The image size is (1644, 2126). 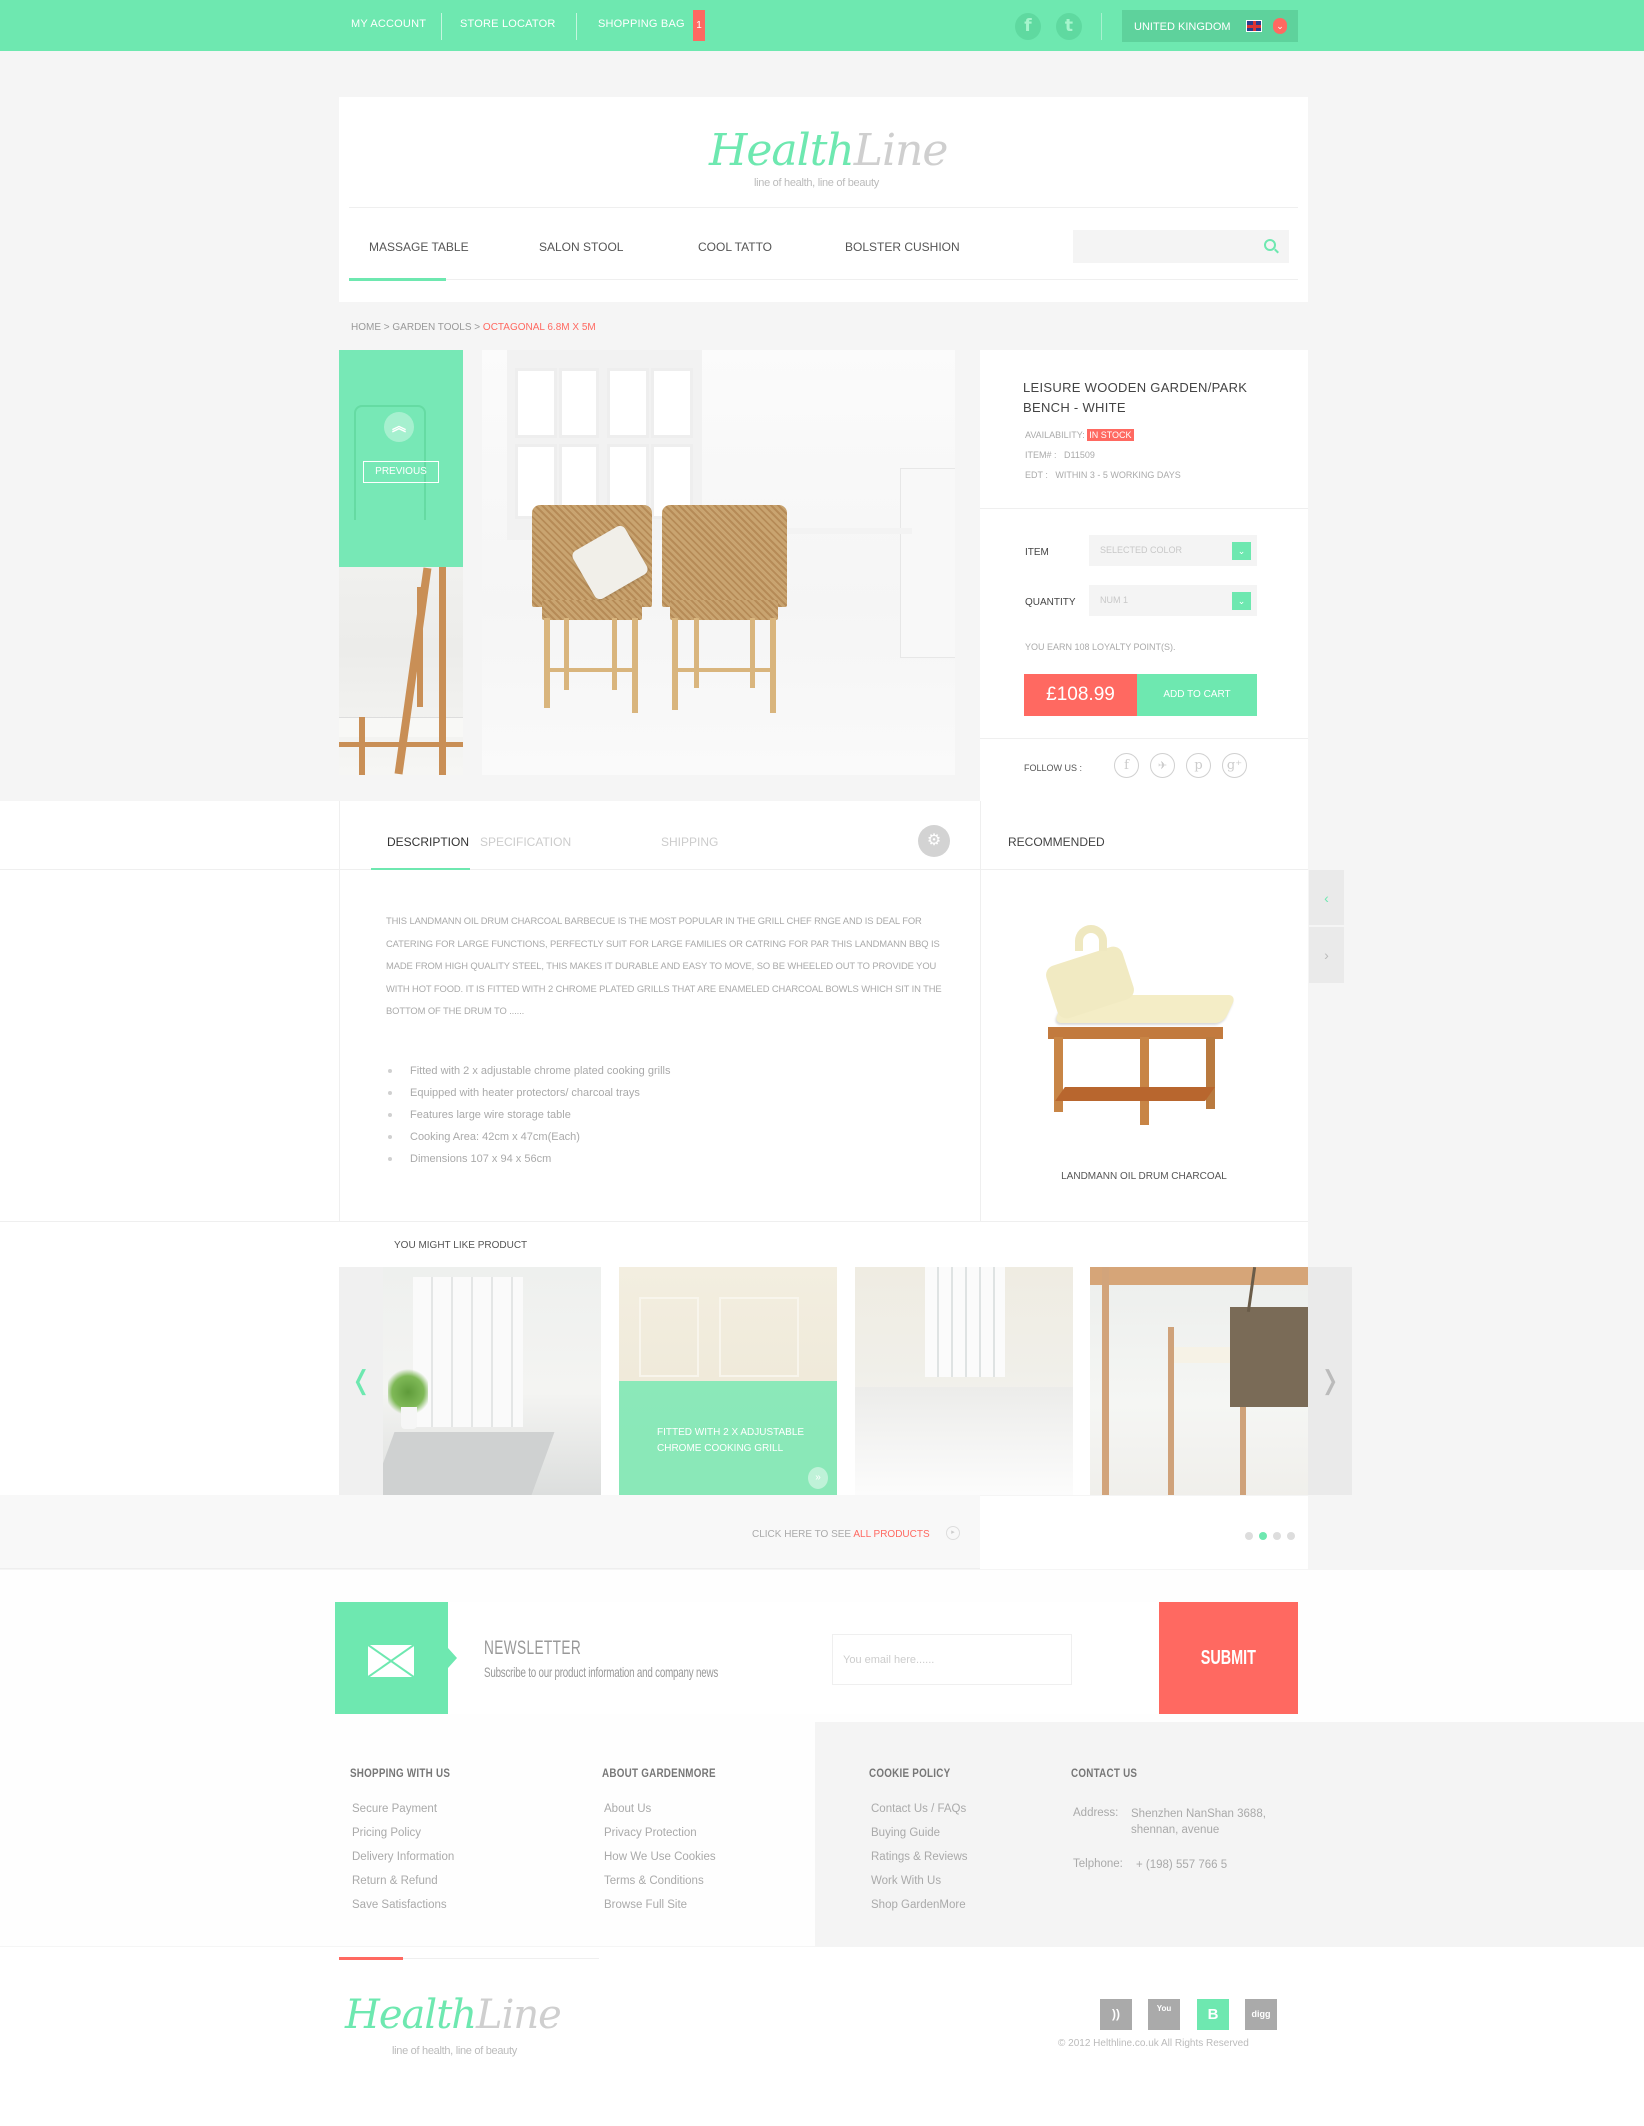 I want to click on footer-link: Terms & Conditions, so click(x=660, y=1881).